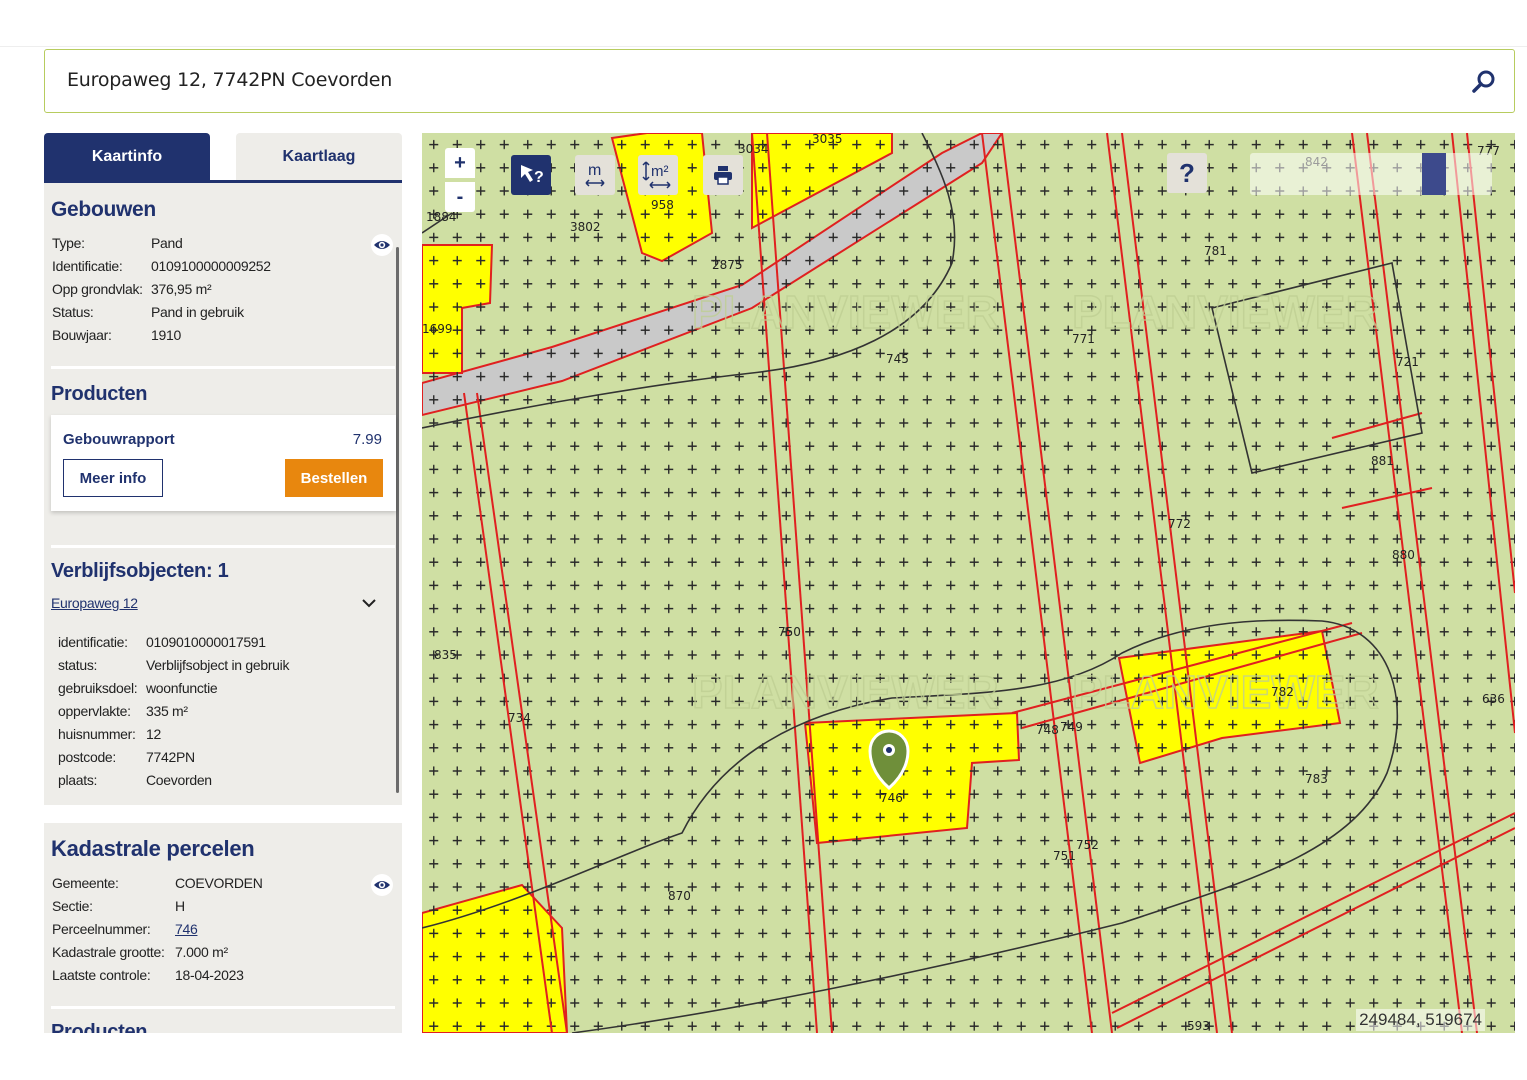 The image size is (1527, 1080). Describe the element at coordinates (93, 642) in the screenshot. I see `field-label: identificatie:` at that location.